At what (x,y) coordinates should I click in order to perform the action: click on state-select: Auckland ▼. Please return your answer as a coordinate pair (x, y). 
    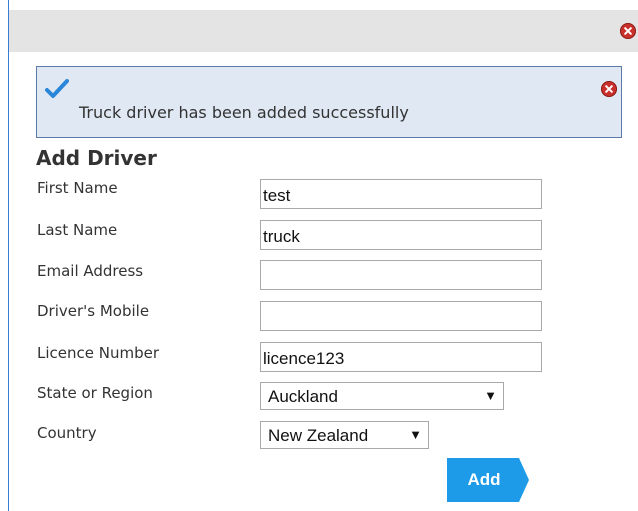
    Looking at the image, I should click on (382, 396).